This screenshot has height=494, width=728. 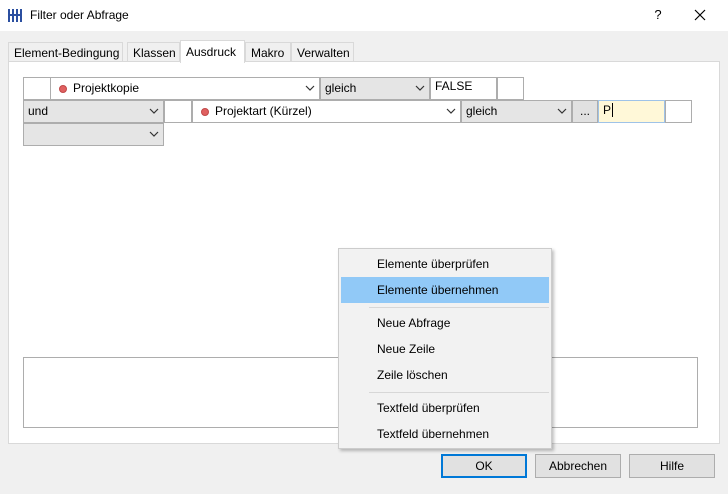 I want to click on help-button: Hilfe, so click(x=672, y=466).